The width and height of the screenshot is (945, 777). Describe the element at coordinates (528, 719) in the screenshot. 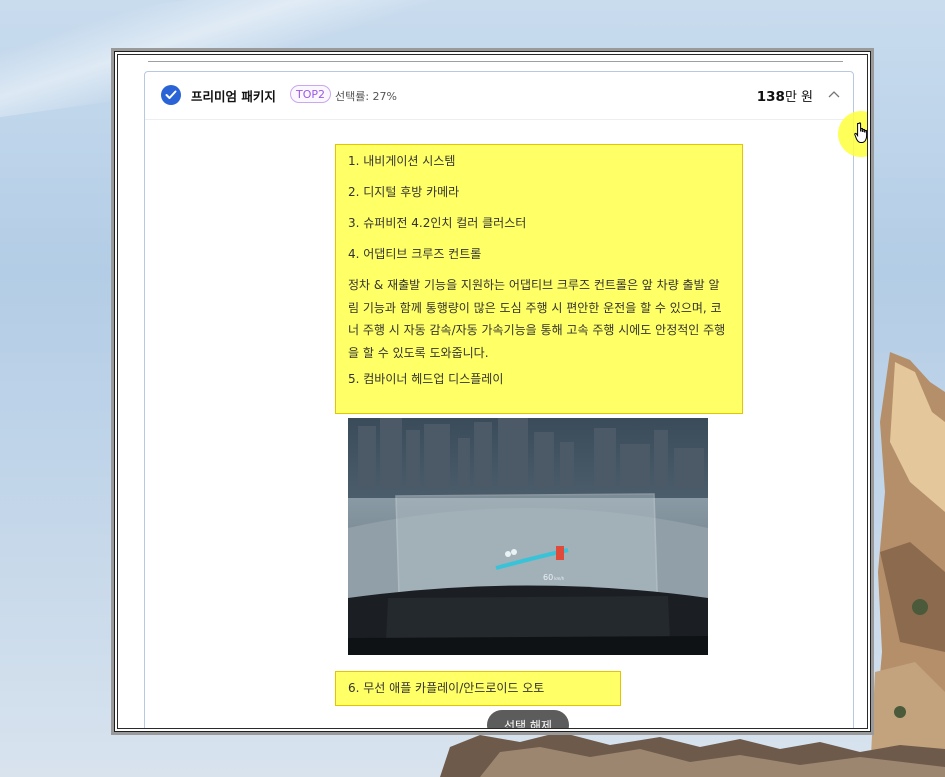

I see `deselect-button: 선택 해제` at that location.